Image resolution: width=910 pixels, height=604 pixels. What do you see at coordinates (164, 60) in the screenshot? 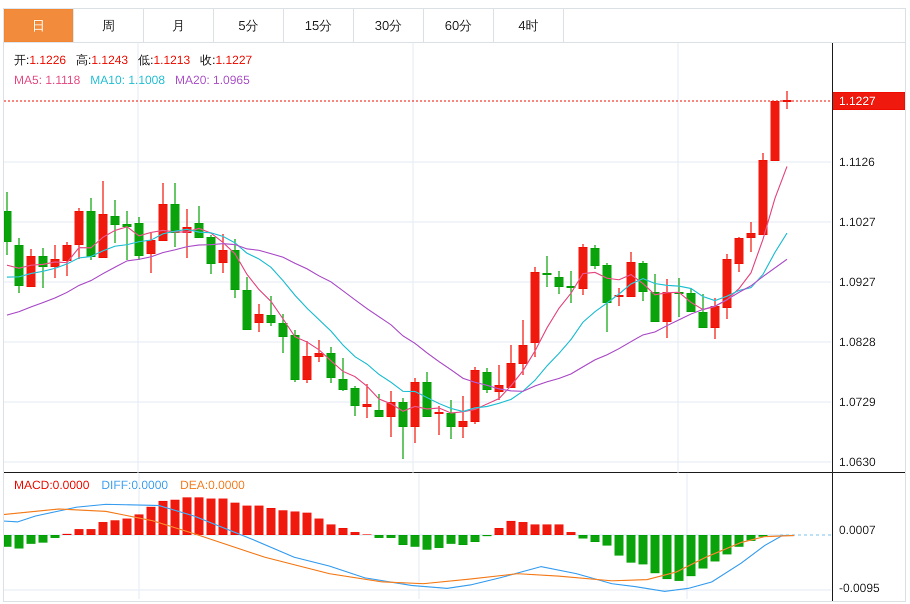
I see `ohlc-value: 低:1.1213` at bounding box center [164, 60].